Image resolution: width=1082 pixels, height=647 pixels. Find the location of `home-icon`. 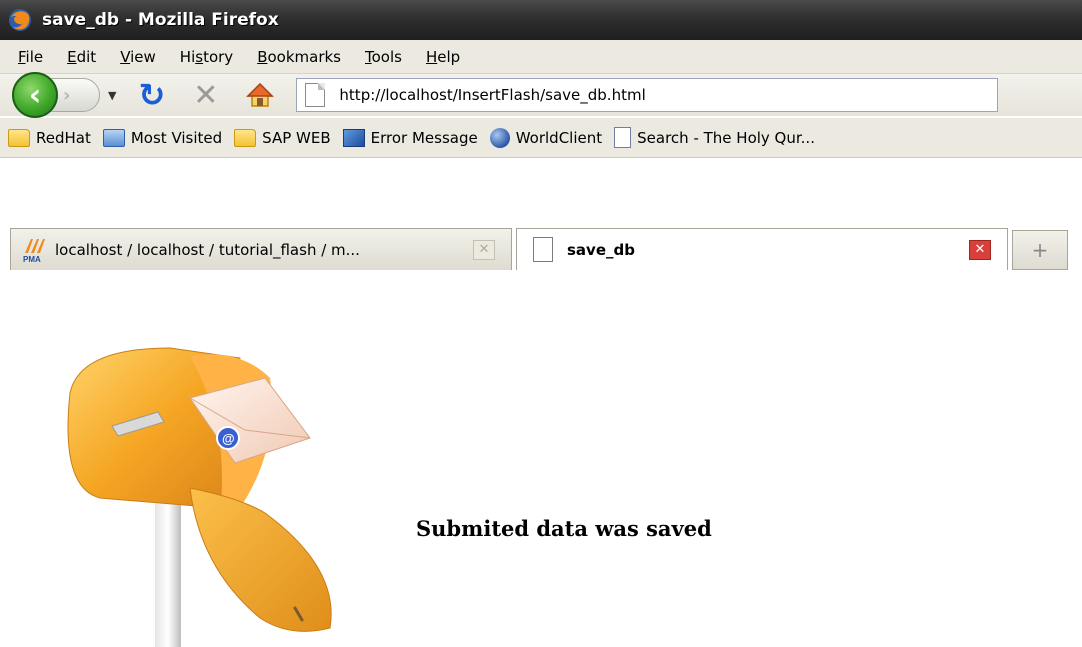

home-icon is located at coordinates (260, 95).